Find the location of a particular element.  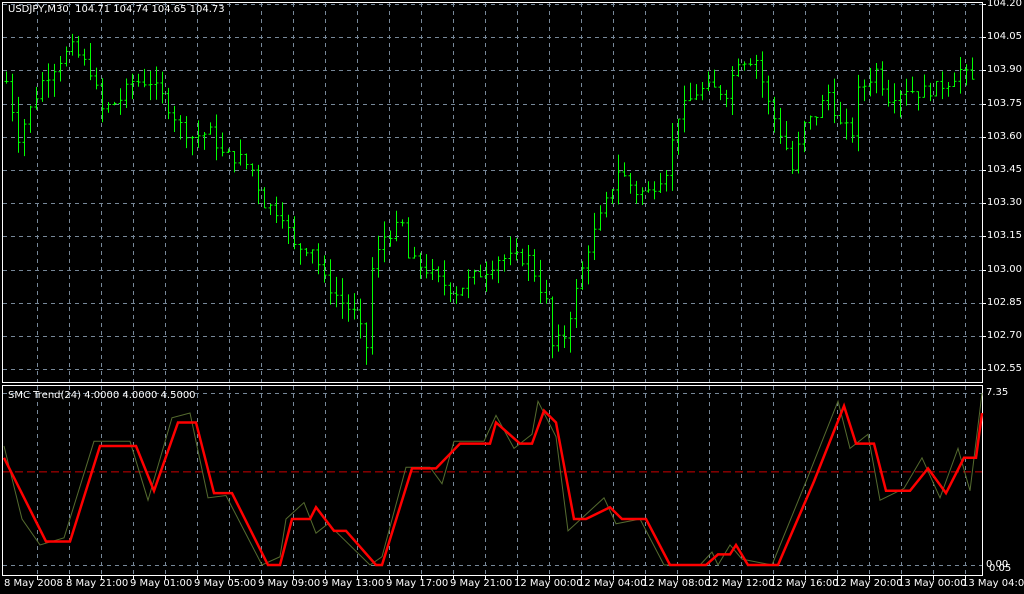

symbol-label: USDJPY,M30 104.71 104.74 104.65 104.73 is located at coordinates (116, 10).